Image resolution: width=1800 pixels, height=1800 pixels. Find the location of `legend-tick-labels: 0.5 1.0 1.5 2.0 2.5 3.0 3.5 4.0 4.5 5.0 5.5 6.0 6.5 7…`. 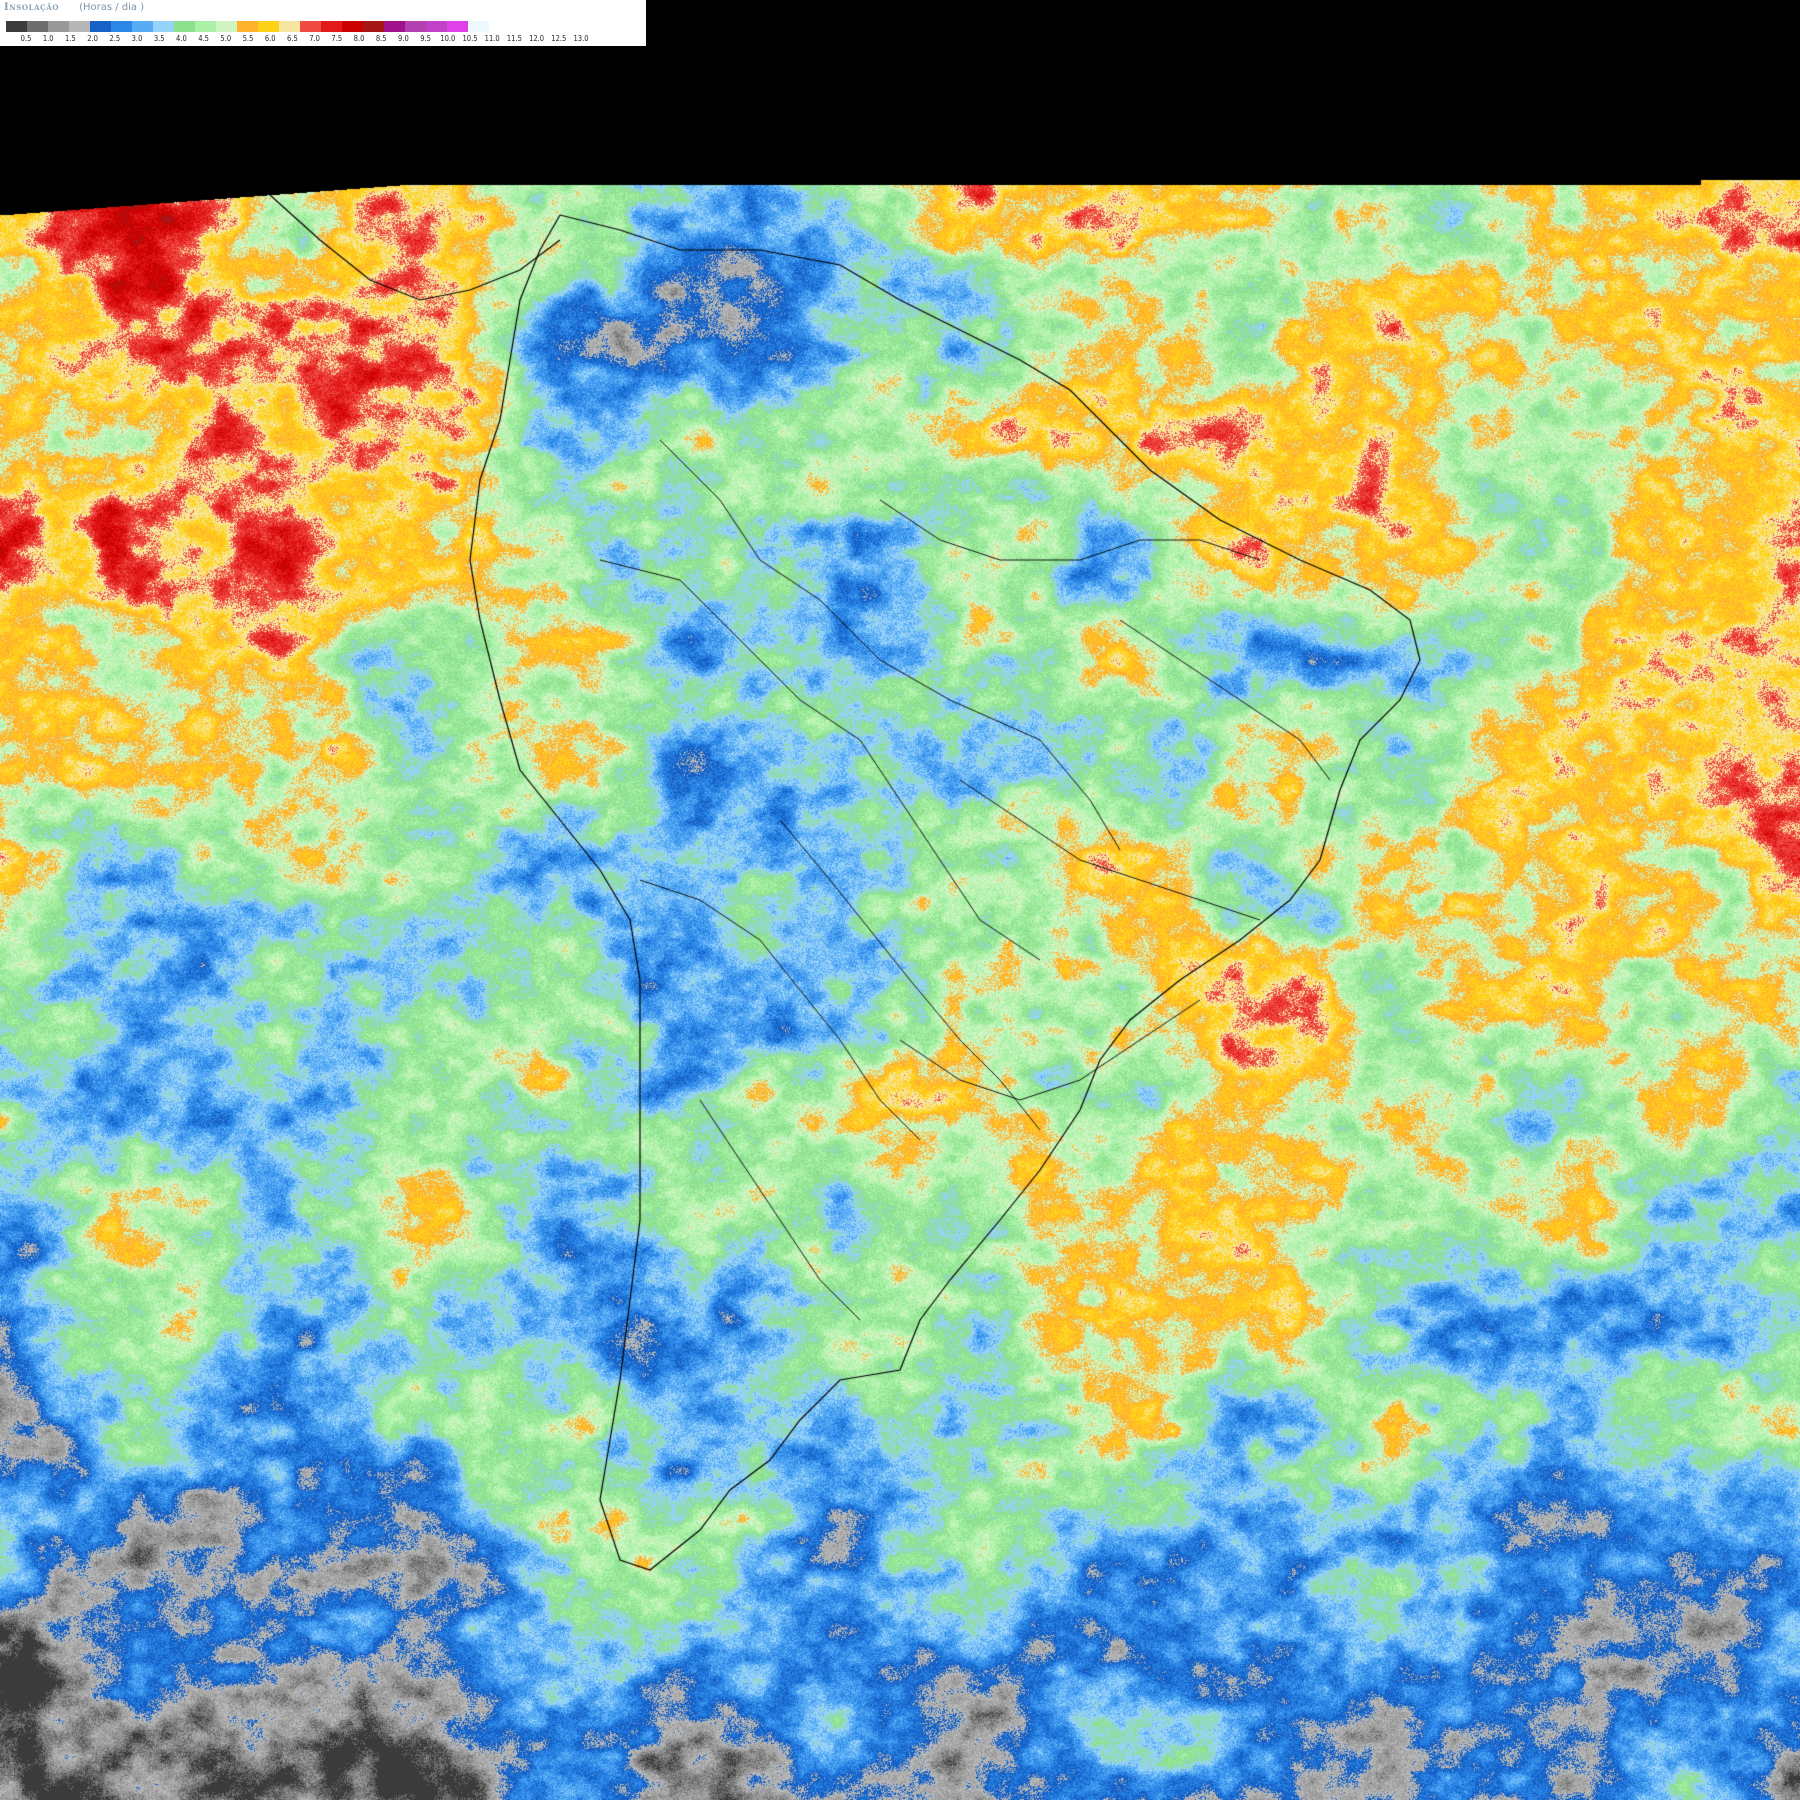

legend-tick-labels: 0.5 1.0 1.5 2.0 2.5 3.0 3.5 4.0 4.5 5.0 5.5 6.0 6.5 7… is located at coordinates (326, 39).